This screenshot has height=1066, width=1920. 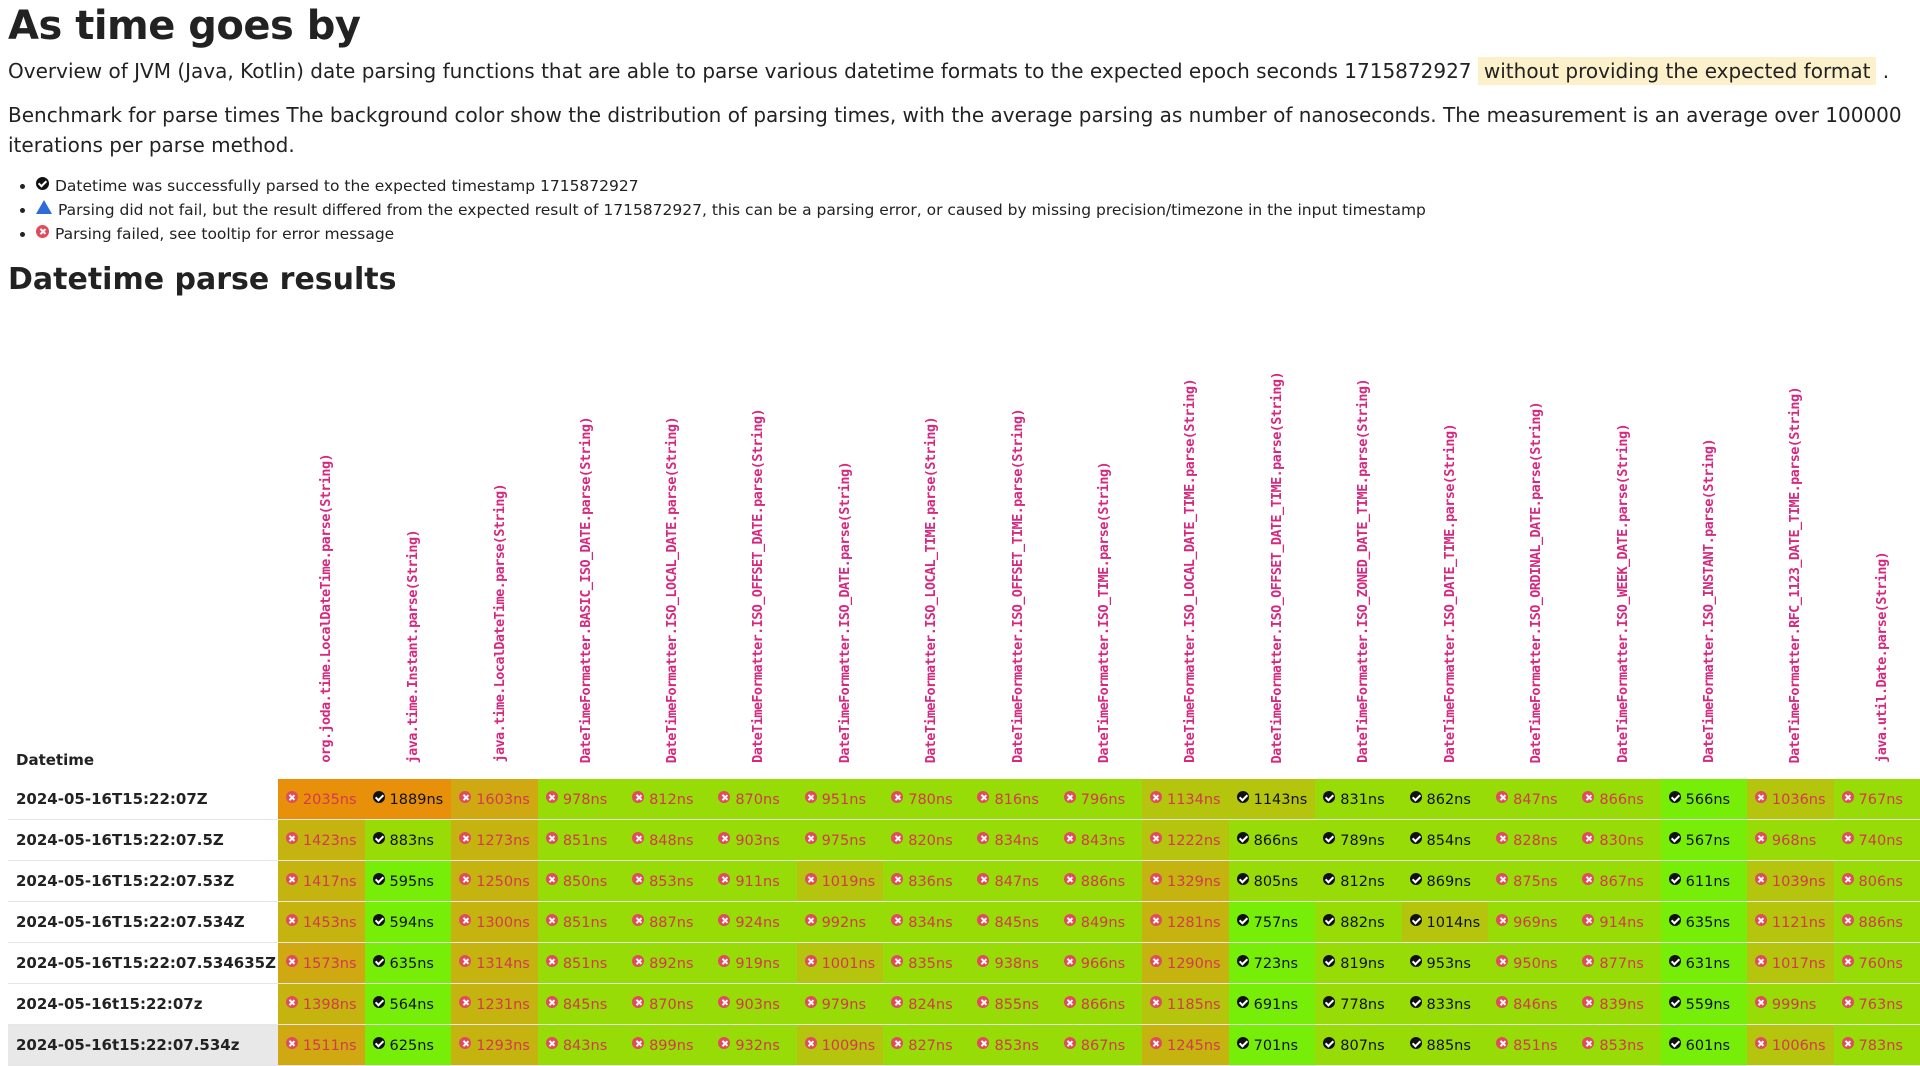 I want to click on result-cell: 951ns, so click(x=840, y=799).